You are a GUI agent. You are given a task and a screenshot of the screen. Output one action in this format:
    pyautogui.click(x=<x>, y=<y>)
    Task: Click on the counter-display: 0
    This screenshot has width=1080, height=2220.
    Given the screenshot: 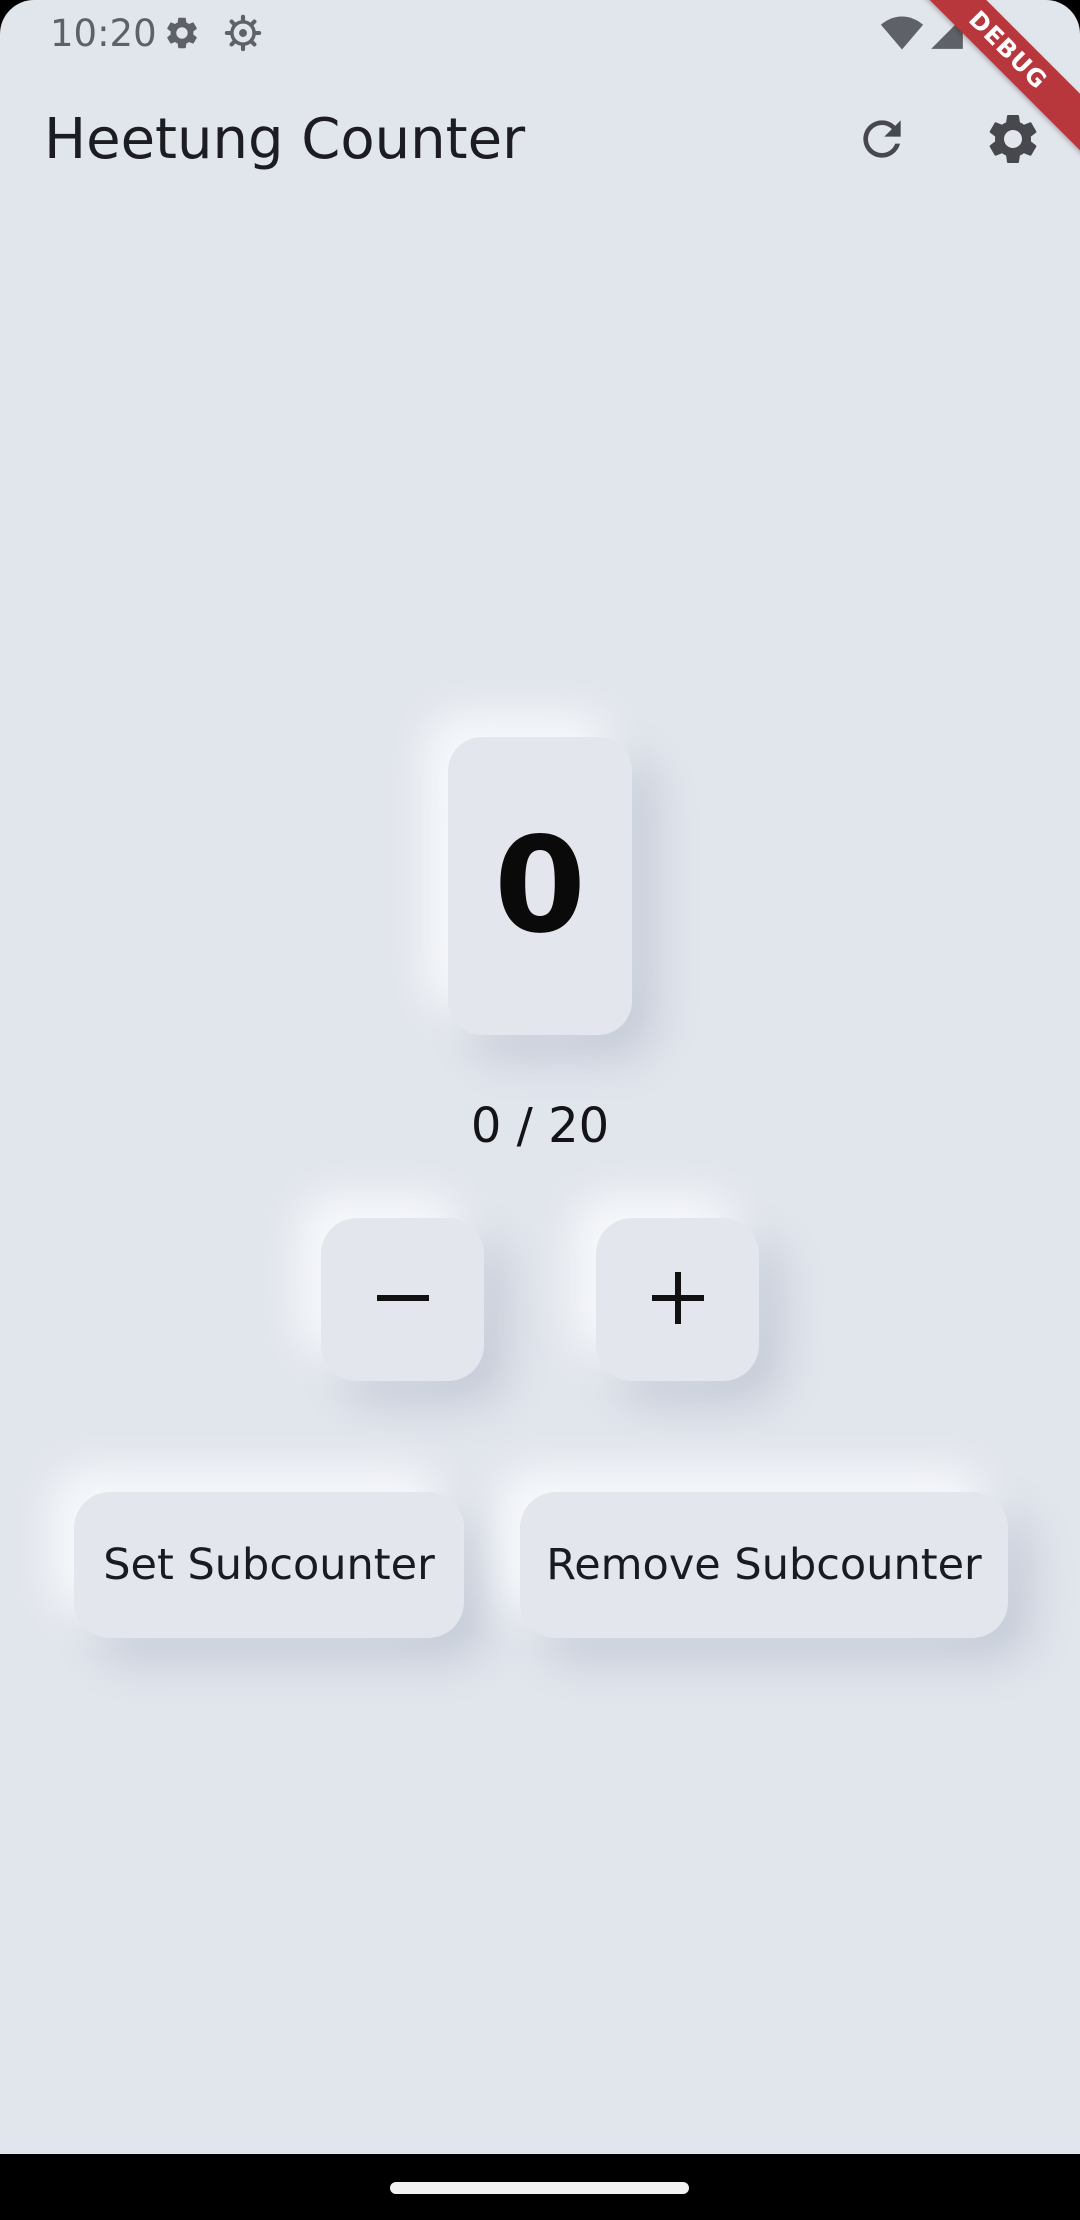 What is the action you would take?
    pyautogui.click(x=540, y=886)
    